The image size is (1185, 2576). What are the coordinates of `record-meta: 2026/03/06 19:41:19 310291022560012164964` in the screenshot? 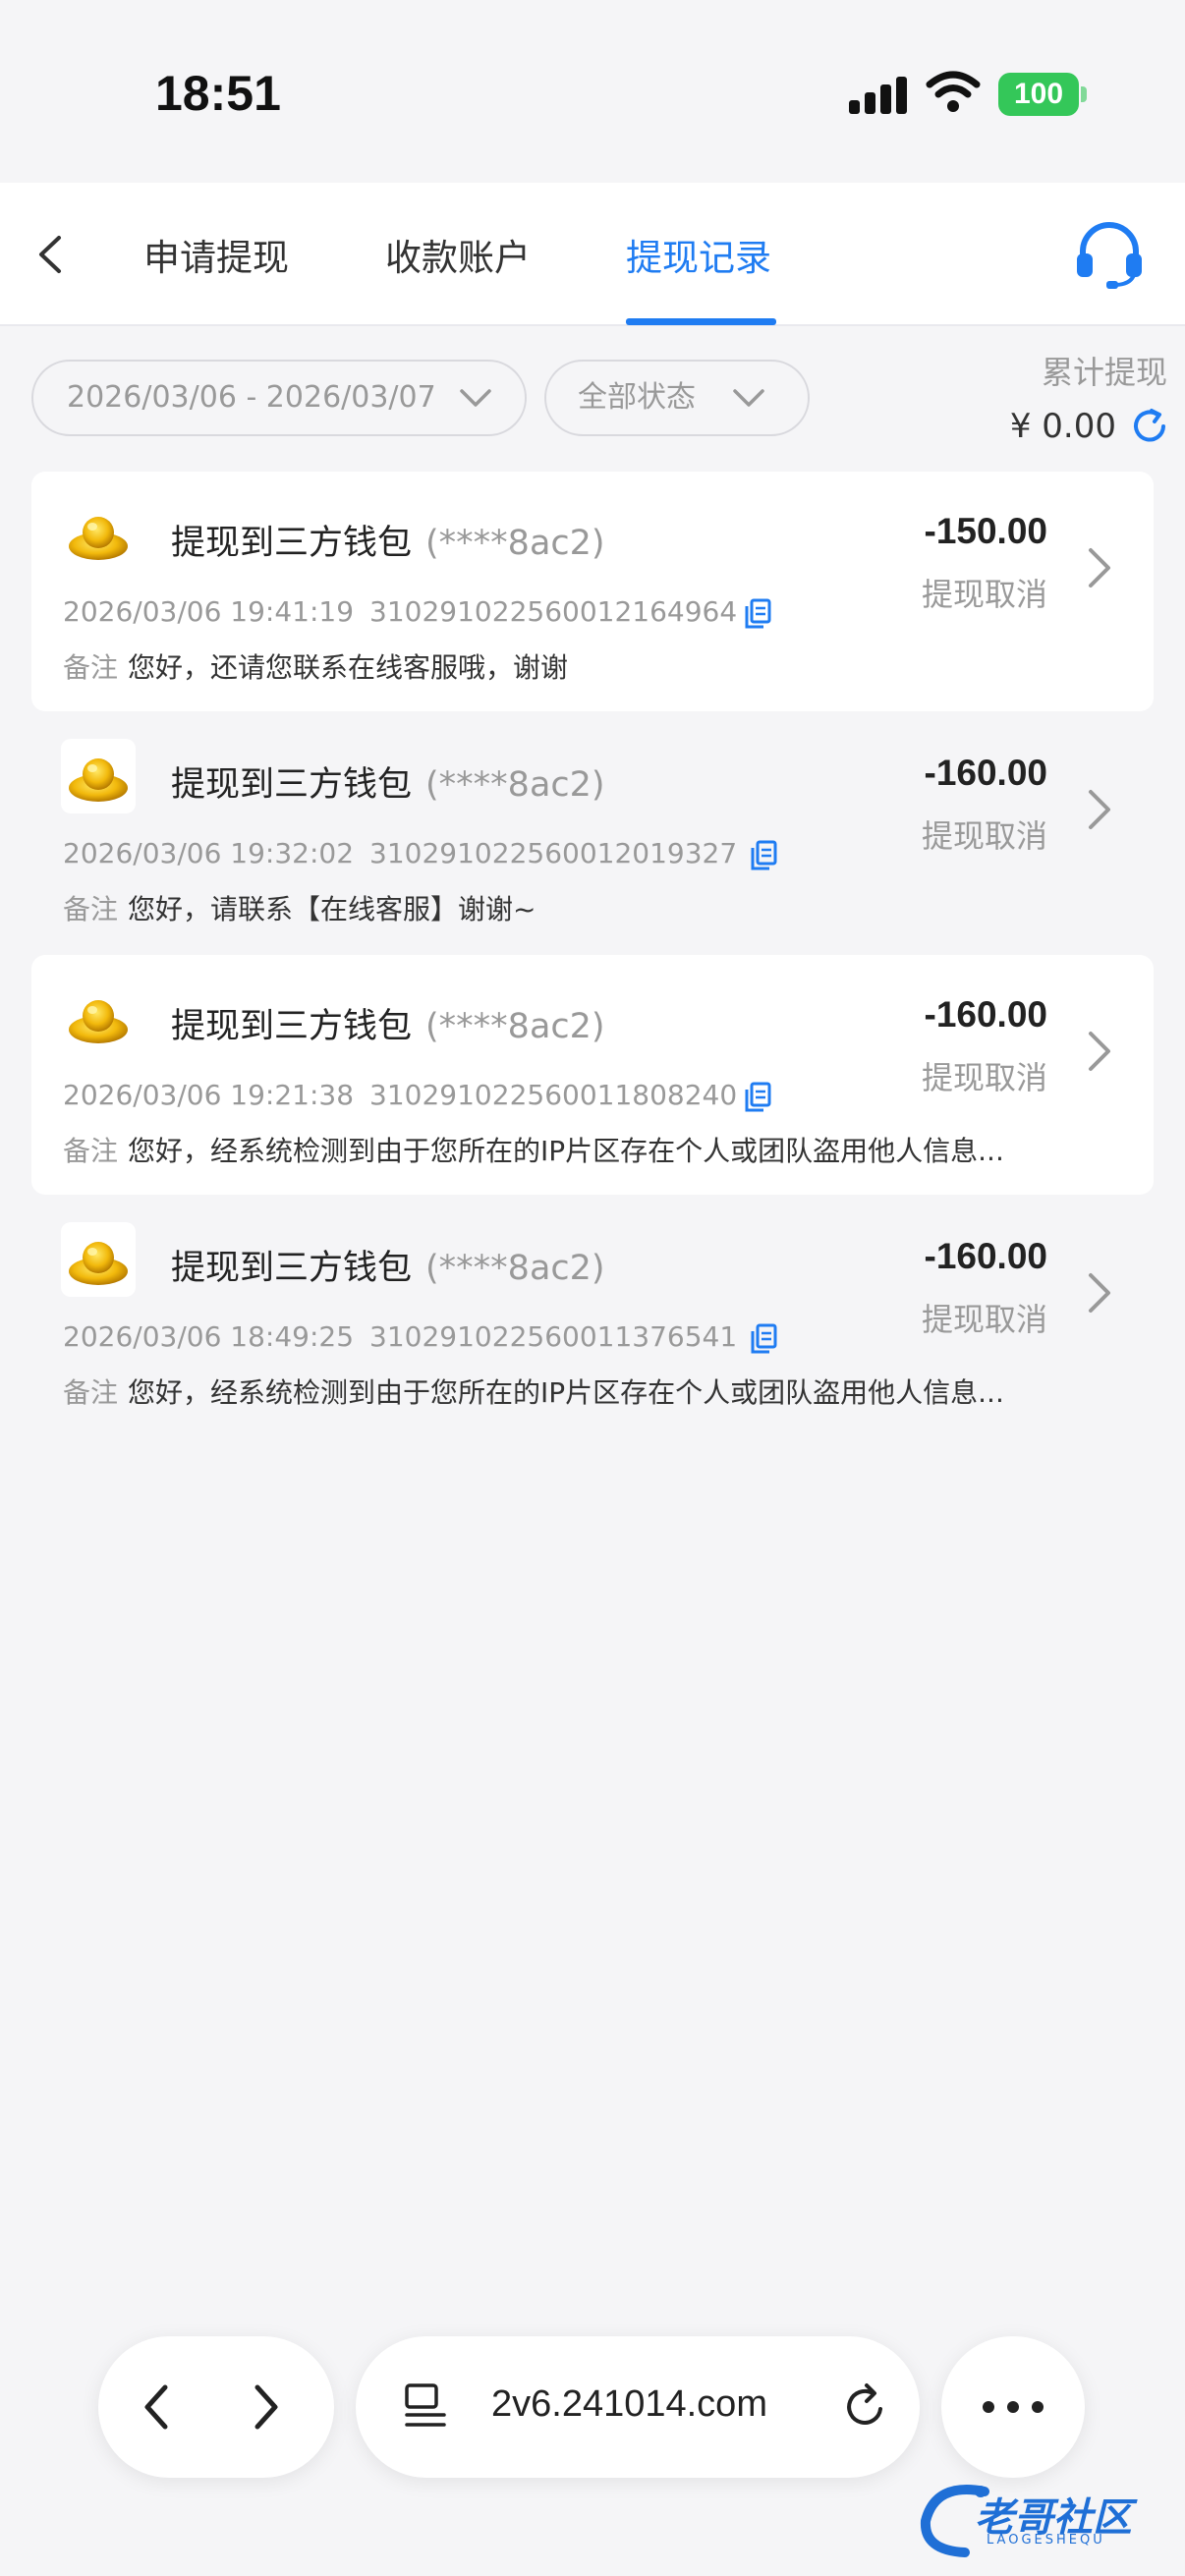 It's located at (400, 611).